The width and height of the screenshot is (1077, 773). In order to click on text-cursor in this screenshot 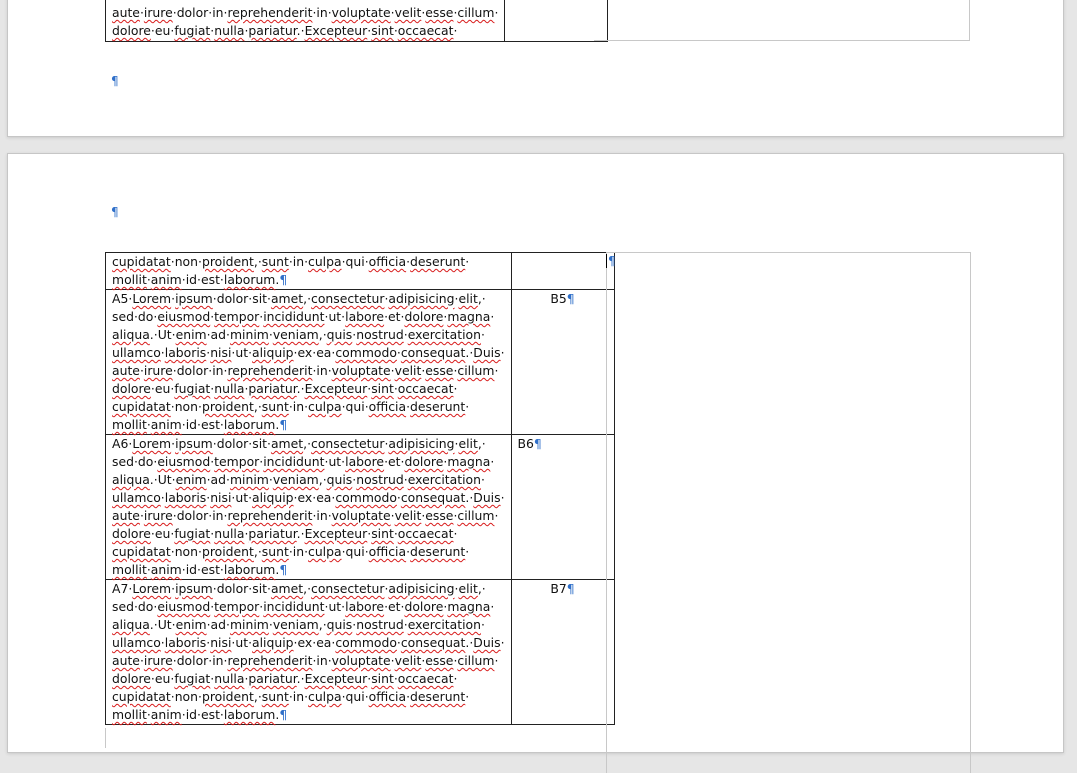, I will do `click(606, 261)`.